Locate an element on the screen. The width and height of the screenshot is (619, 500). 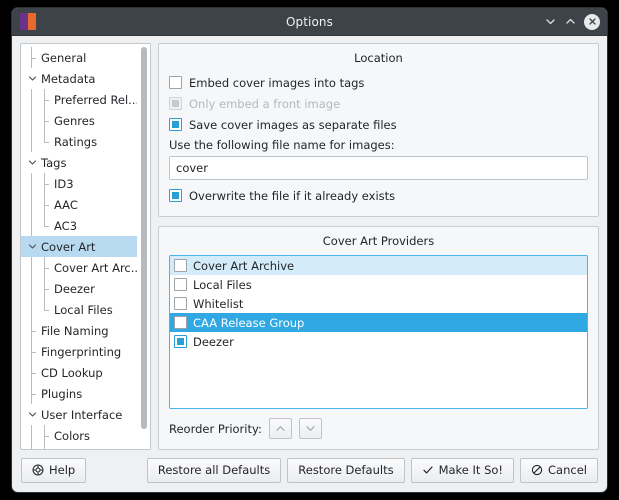
provider-label: Local Files is located at coordinates (222, 284).